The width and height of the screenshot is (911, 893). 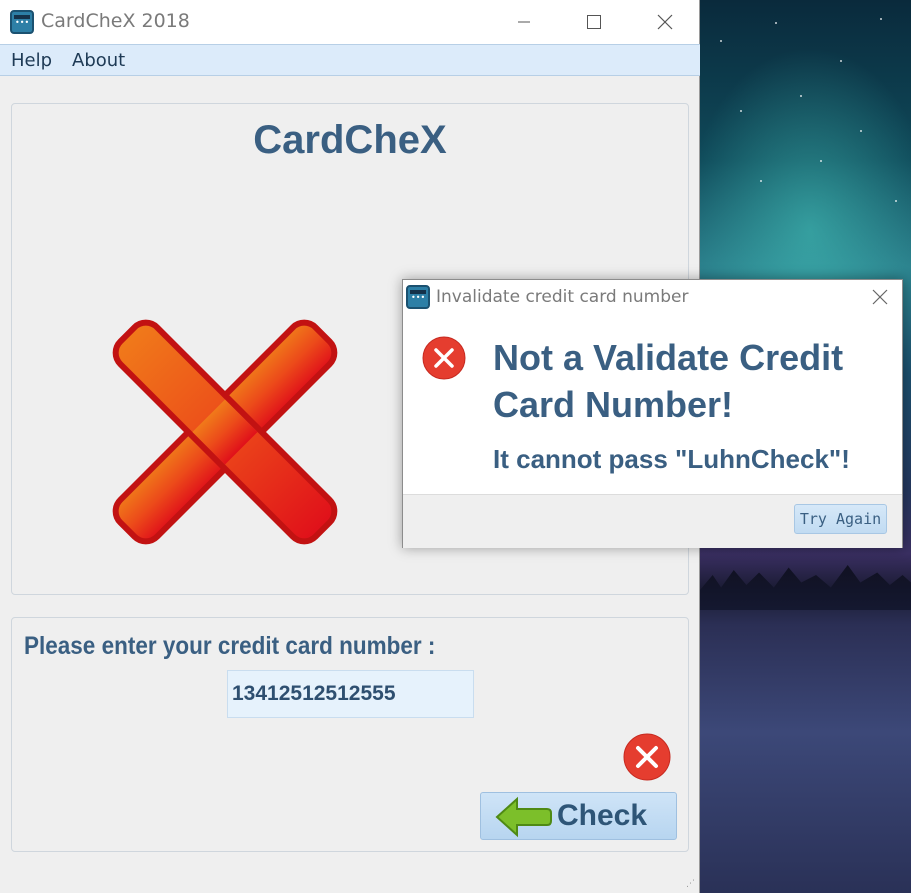 What do you see at coordinates (115, 21) in the screenshot?
I see `window-title: CardCheX 2018` at bounding box center [115, 21].